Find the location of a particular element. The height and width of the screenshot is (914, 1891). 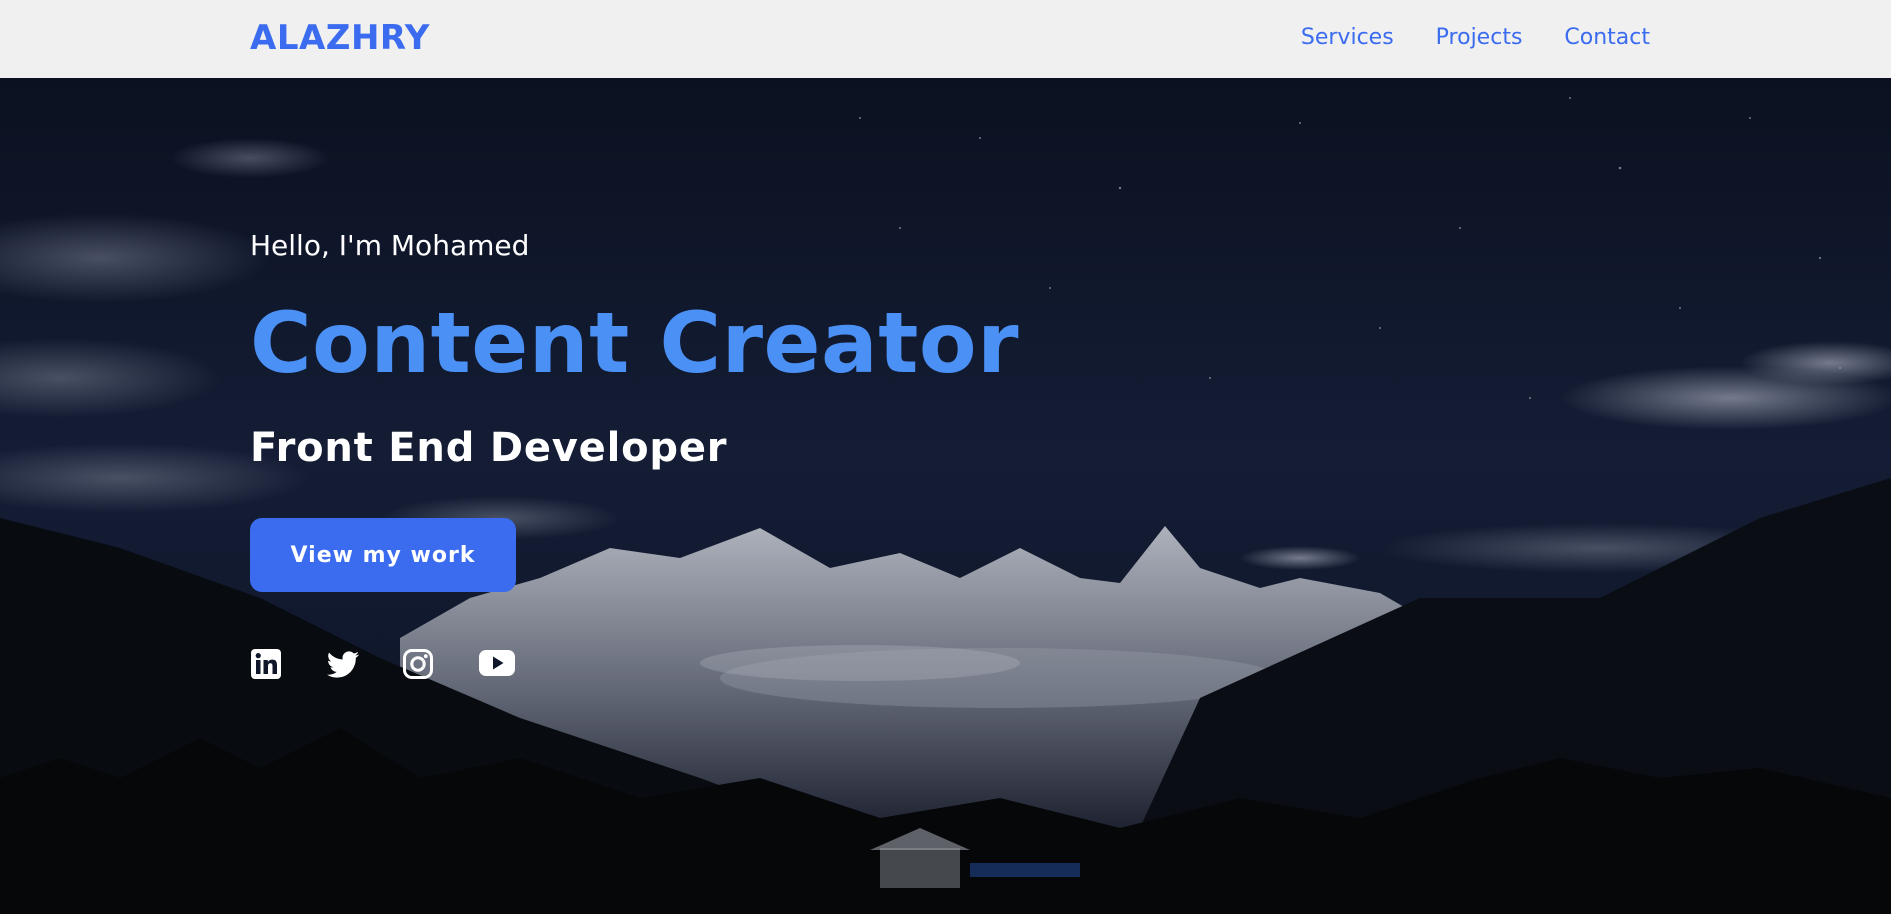

nav-item-contact: Contact is located at coordinates (1607, 38).